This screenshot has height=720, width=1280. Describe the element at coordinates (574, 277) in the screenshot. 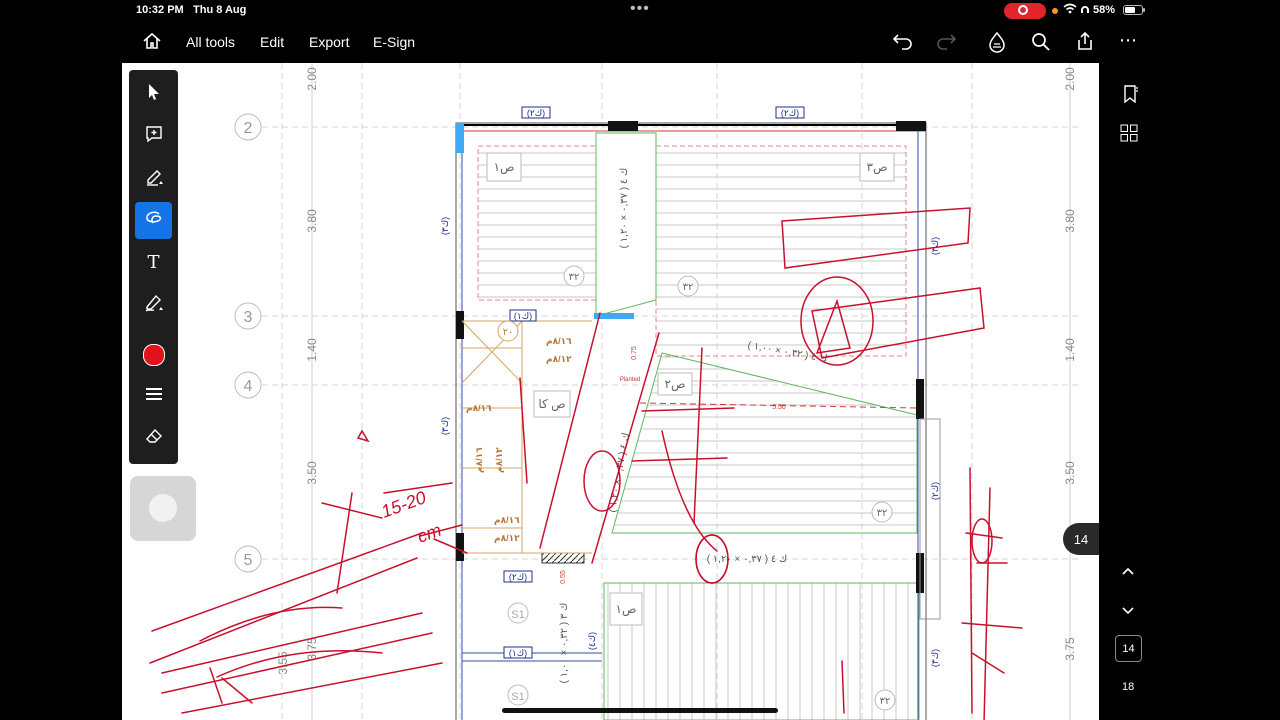

I see `thickness-1: ٣٢` at that location.